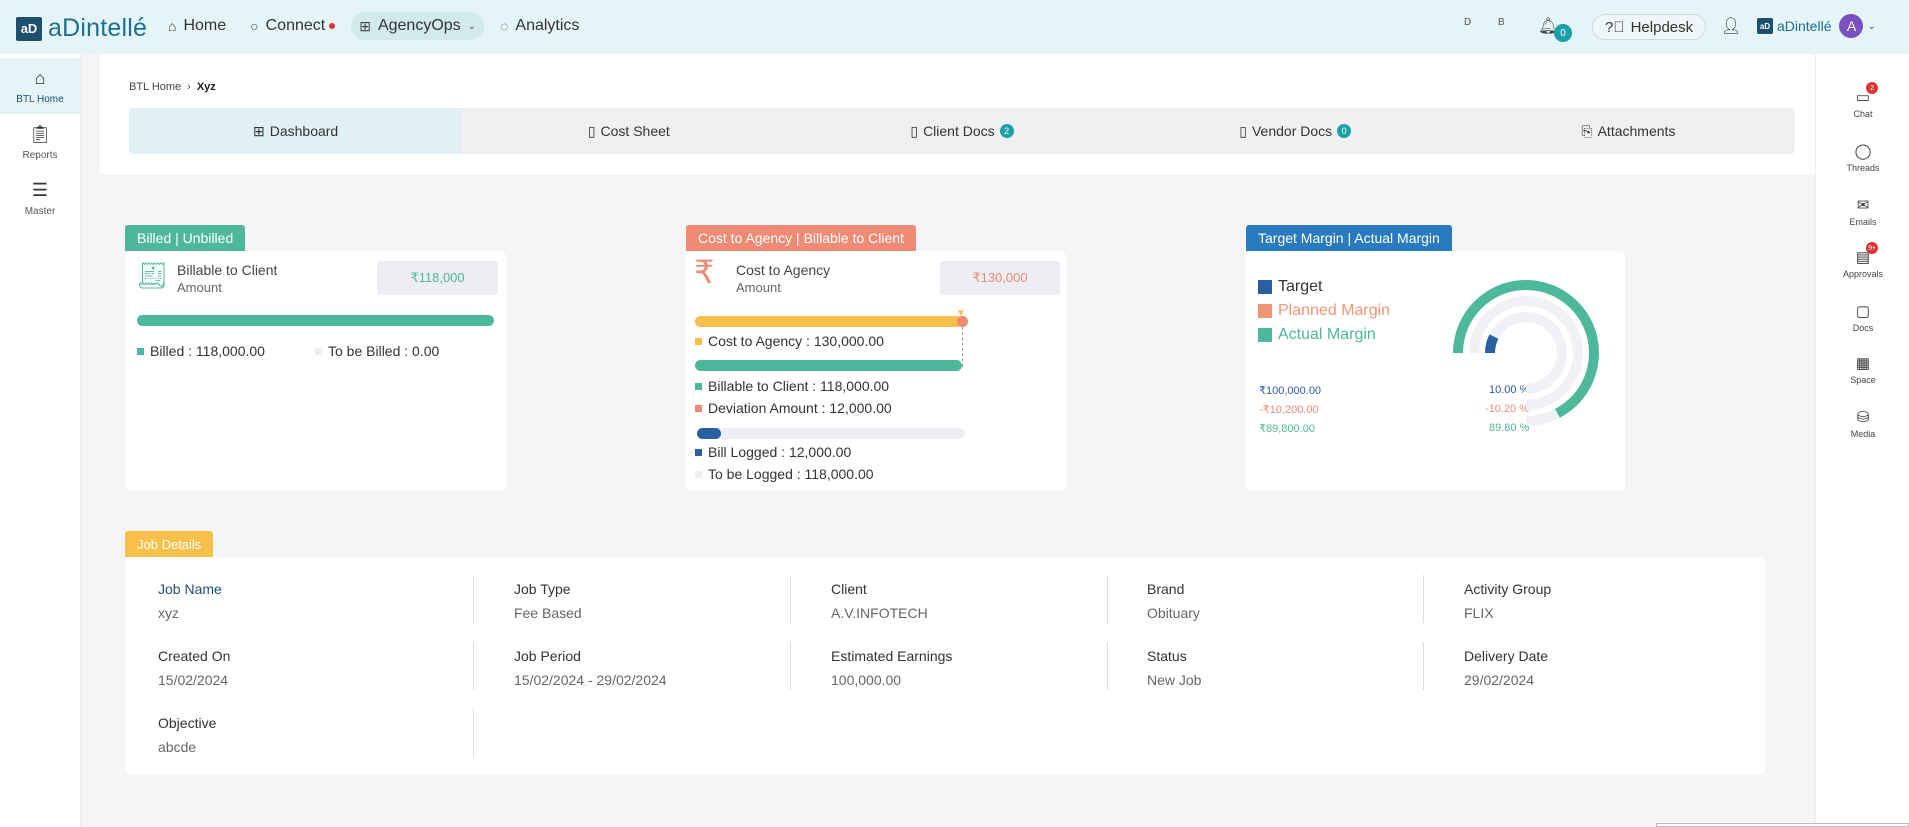  I want to click on chat-bubble-icon: ○, so click(254, 26).